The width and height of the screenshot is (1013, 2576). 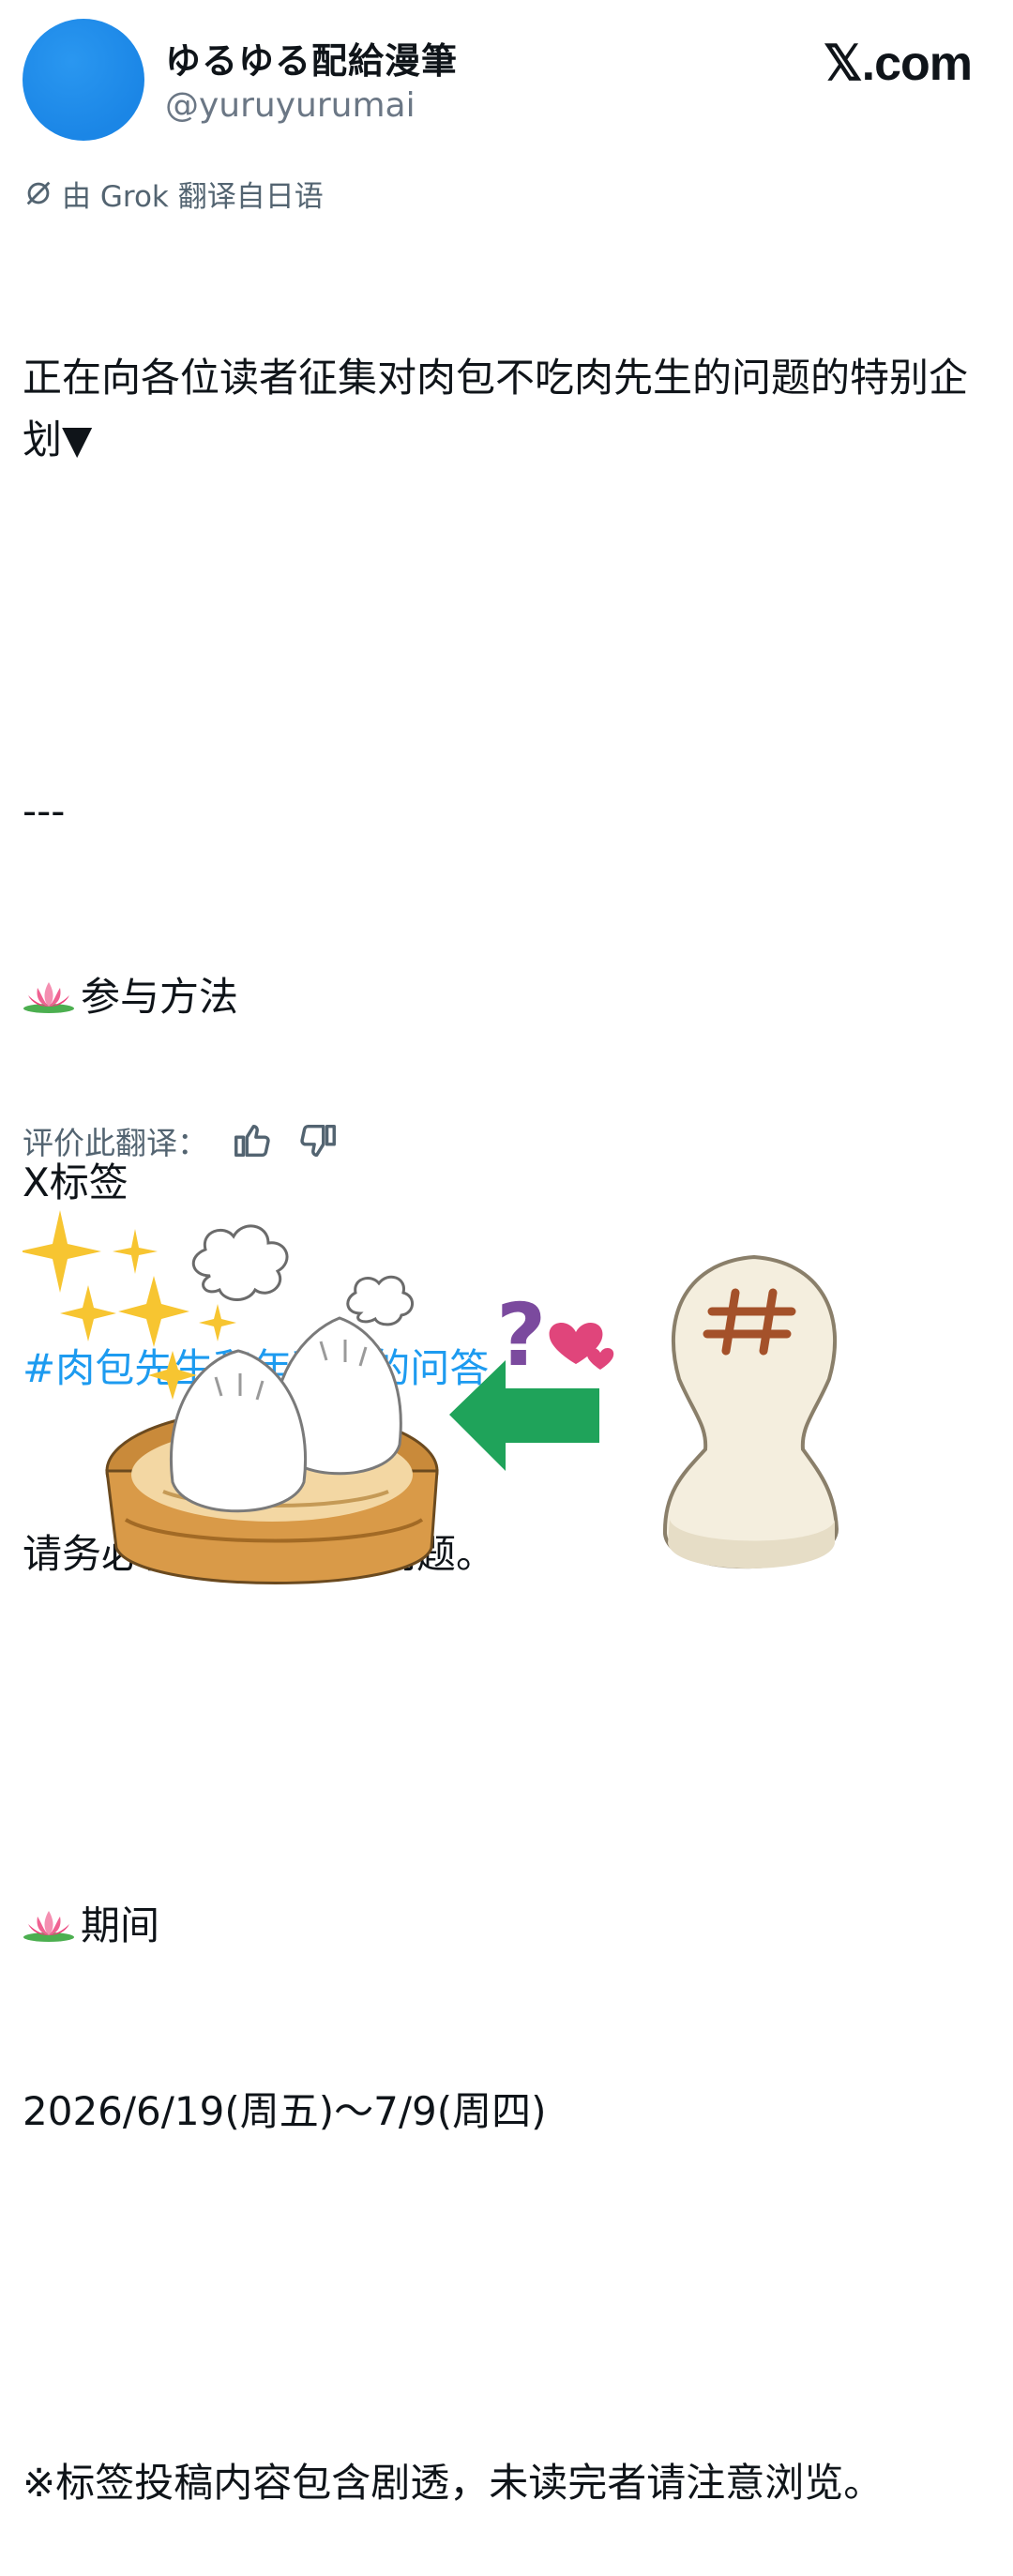 I want to click on heart-small-icon, so click(x=600, y=1358).